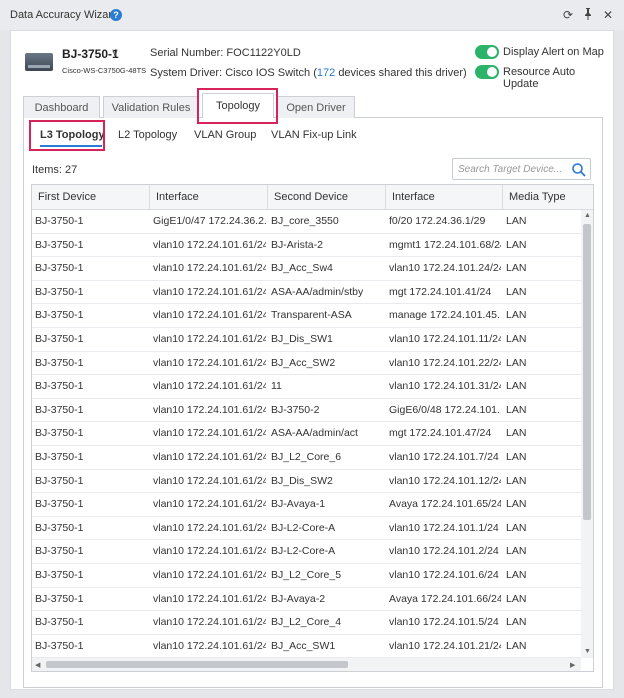 The height and width of the screenshot is (698, 624). Describe the element at coordinates (444, 197) in the screenshot. I see `column-header-interface-2: Interface` at that location.